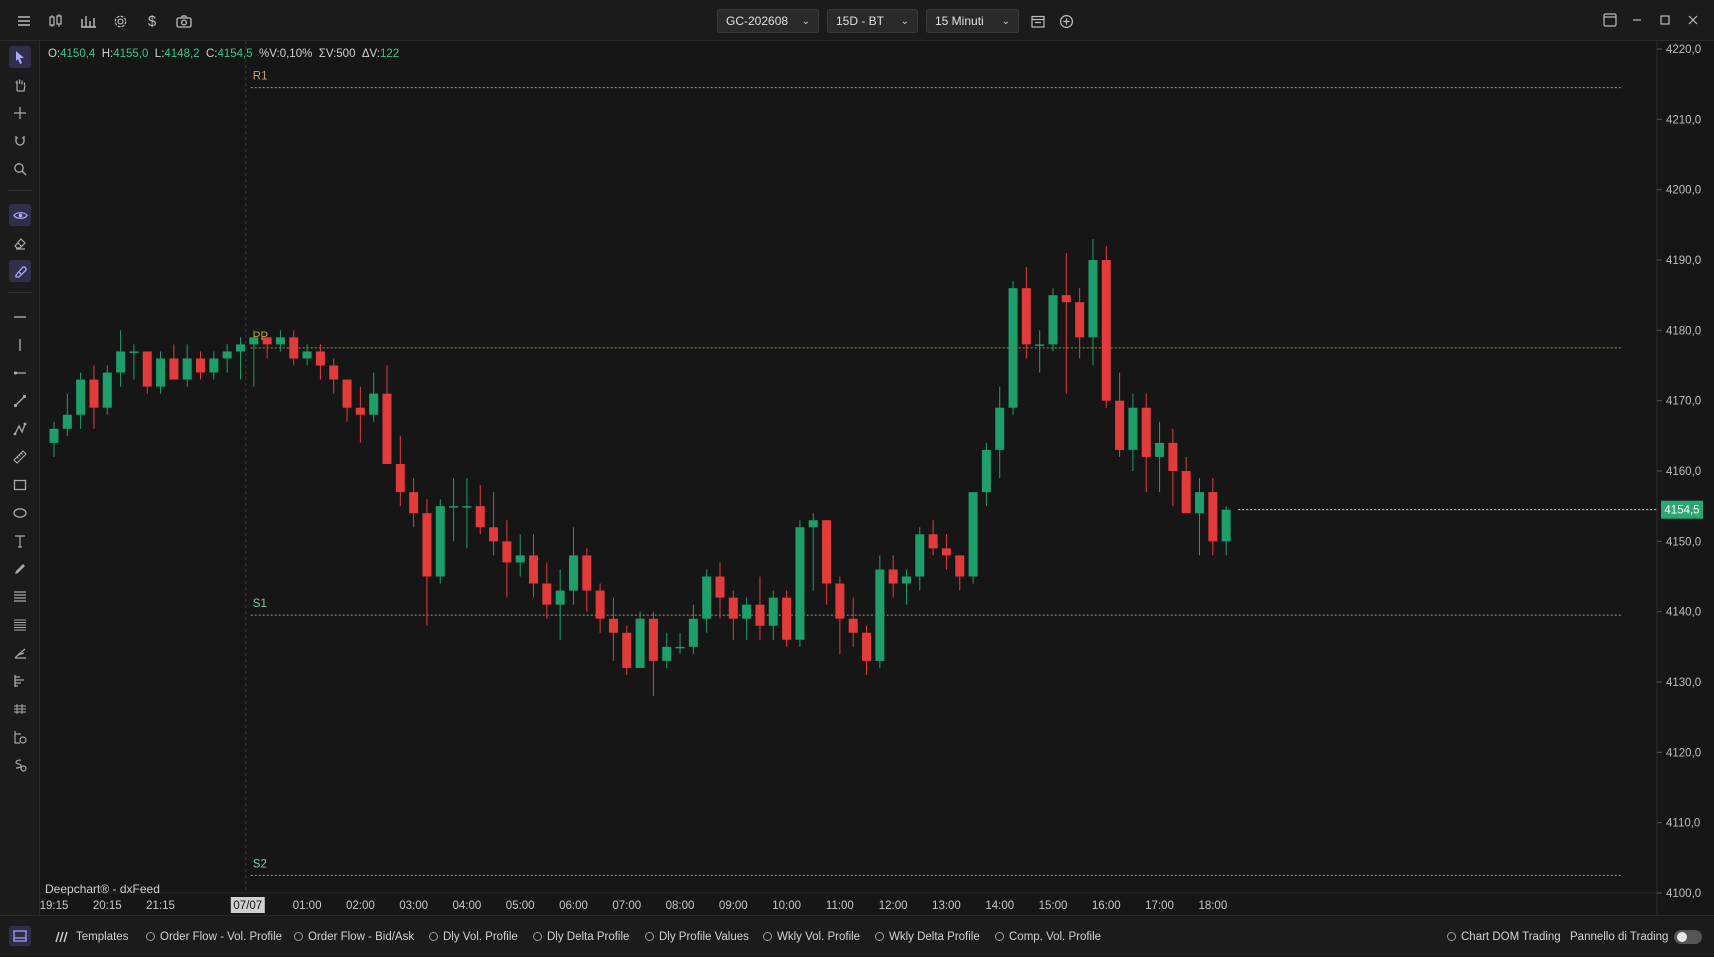 This screenshot has width=1714, height=957. What do you see at coordinates (354, 936) in the screenshot?
I see `template-order-flow-bid-ask: Order Flow - Bid/Ask` at bounding box center [354, 936].